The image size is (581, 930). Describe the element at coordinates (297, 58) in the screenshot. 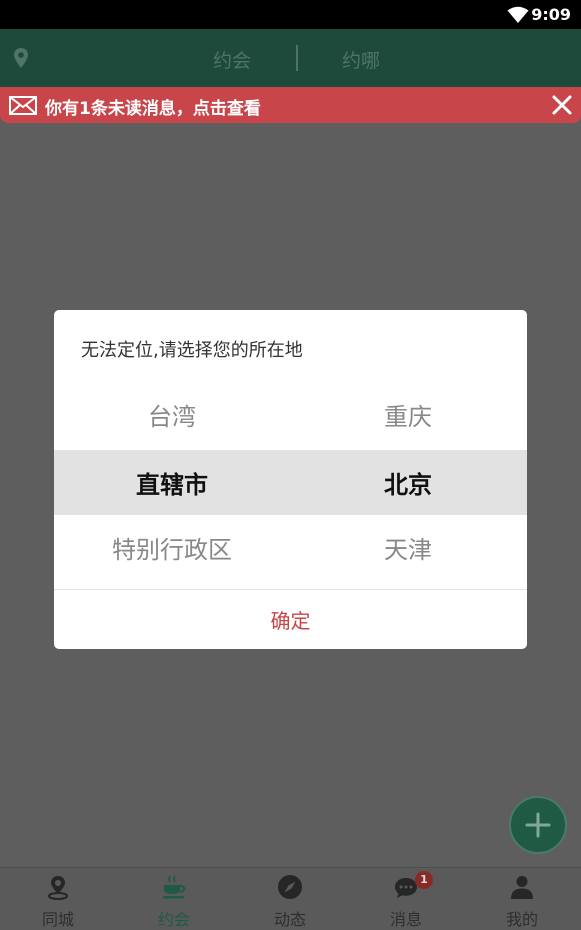

I see `tab-divider` at that location.